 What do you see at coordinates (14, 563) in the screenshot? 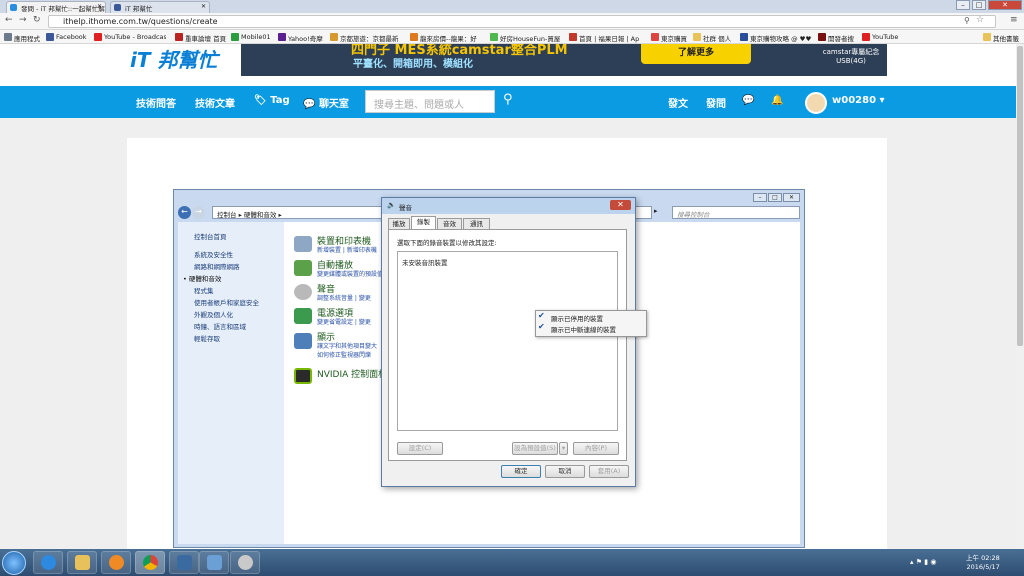
I see `start-button` at bounding box center [14, 563].